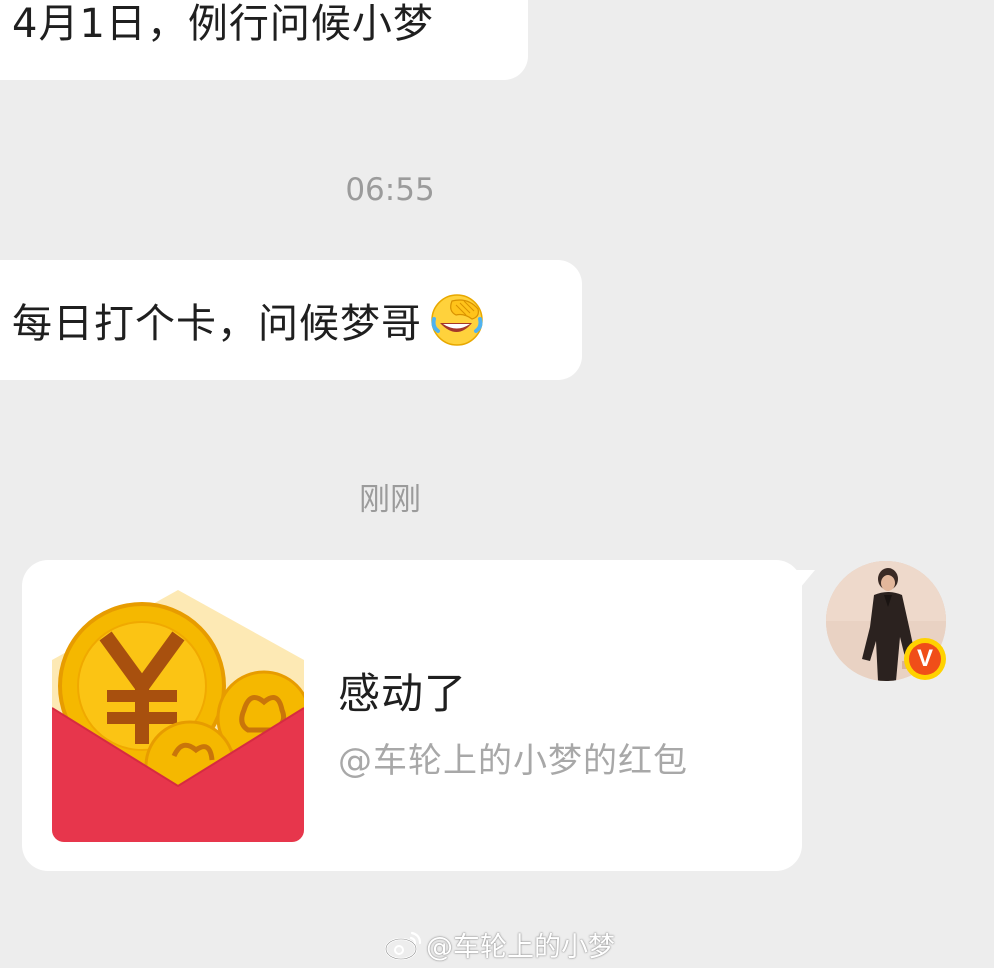 The height and width of the screenshot is (968, 994). I want to click on watermark: @车轮上的小梦, so click(499, 944).